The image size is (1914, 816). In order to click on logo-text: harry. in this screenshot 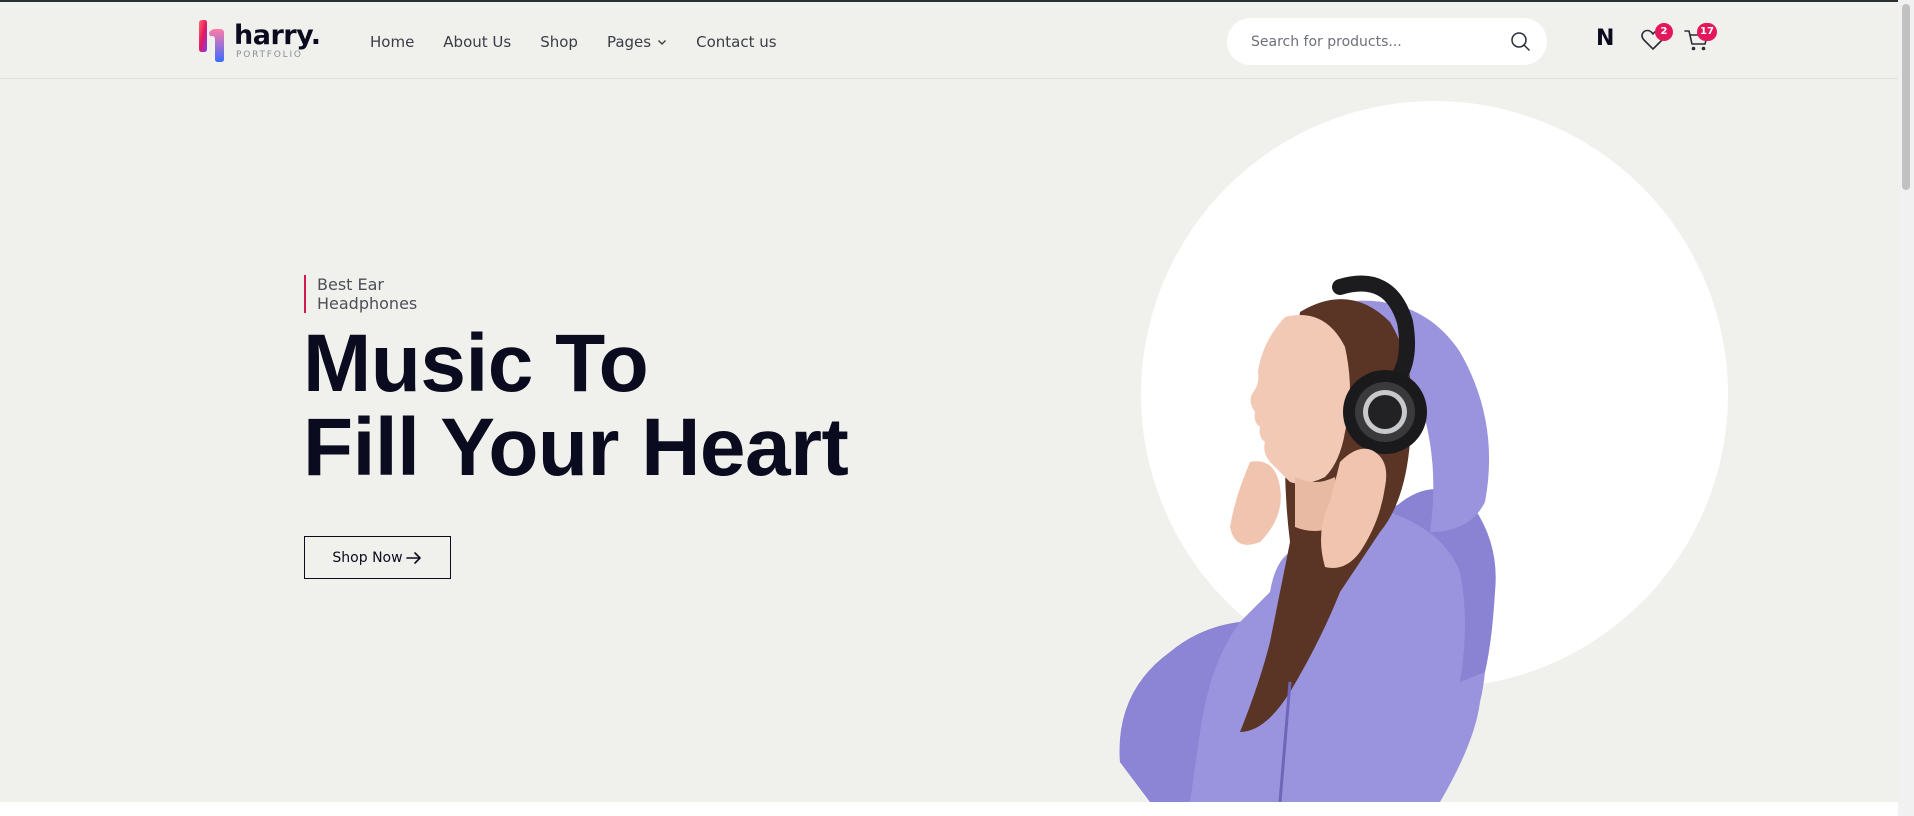, I will do `click(277, 35)`.